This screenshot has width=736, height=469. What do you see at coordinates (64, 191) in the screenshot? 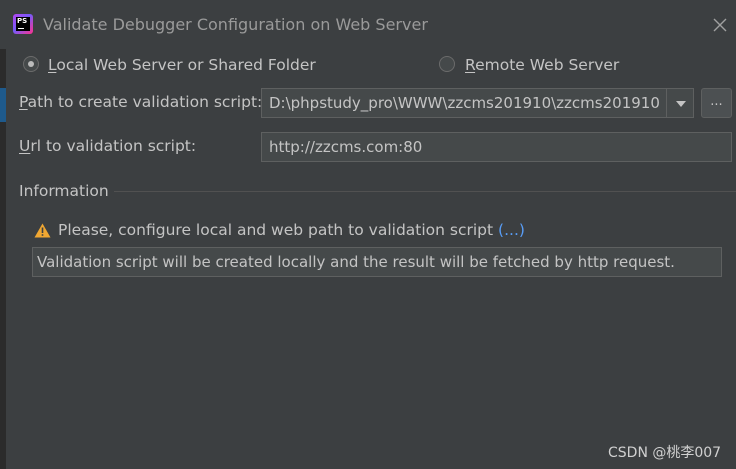
I see `information-section-title: Information` at bounding box center [64, 191].